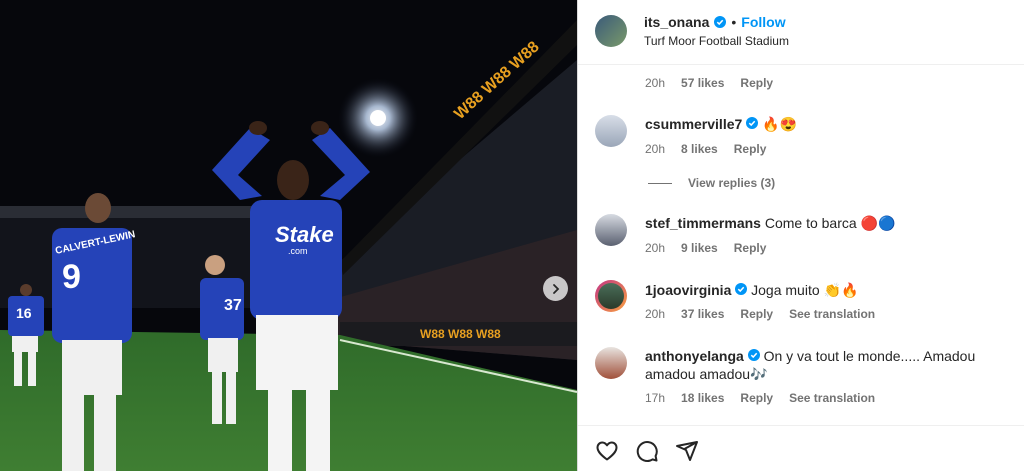 Image resolution: width=1024 pixels, height=472 pixels. Describe the element at coordinates (702, 83) in the screenshot. I see `comment-likes: 57 likes` at that location.